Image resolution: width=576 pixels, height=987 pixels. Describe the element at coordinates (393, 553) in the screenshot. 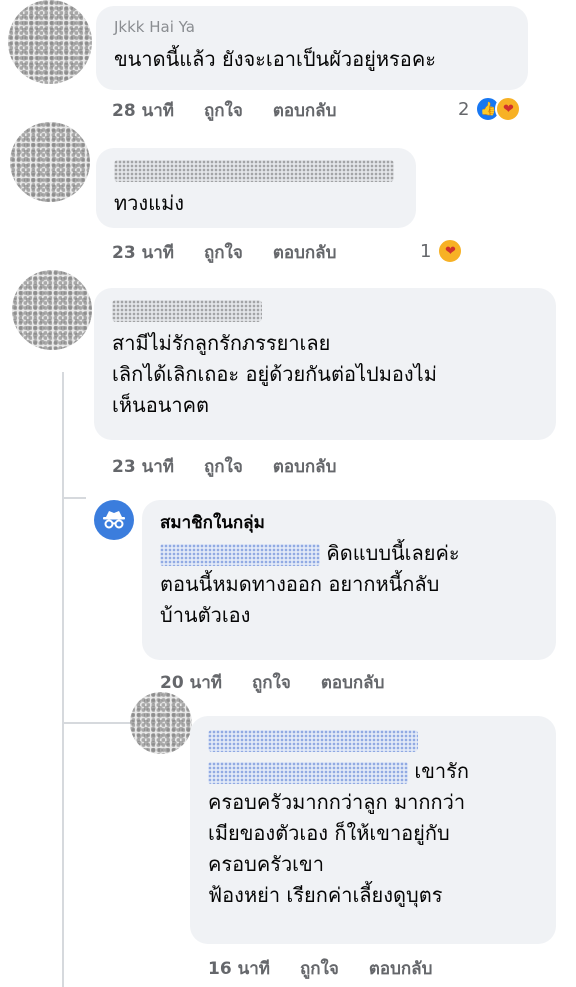

I see `reply-text-first-line: คิดแบบนี้เลยค่ะ` at that location.